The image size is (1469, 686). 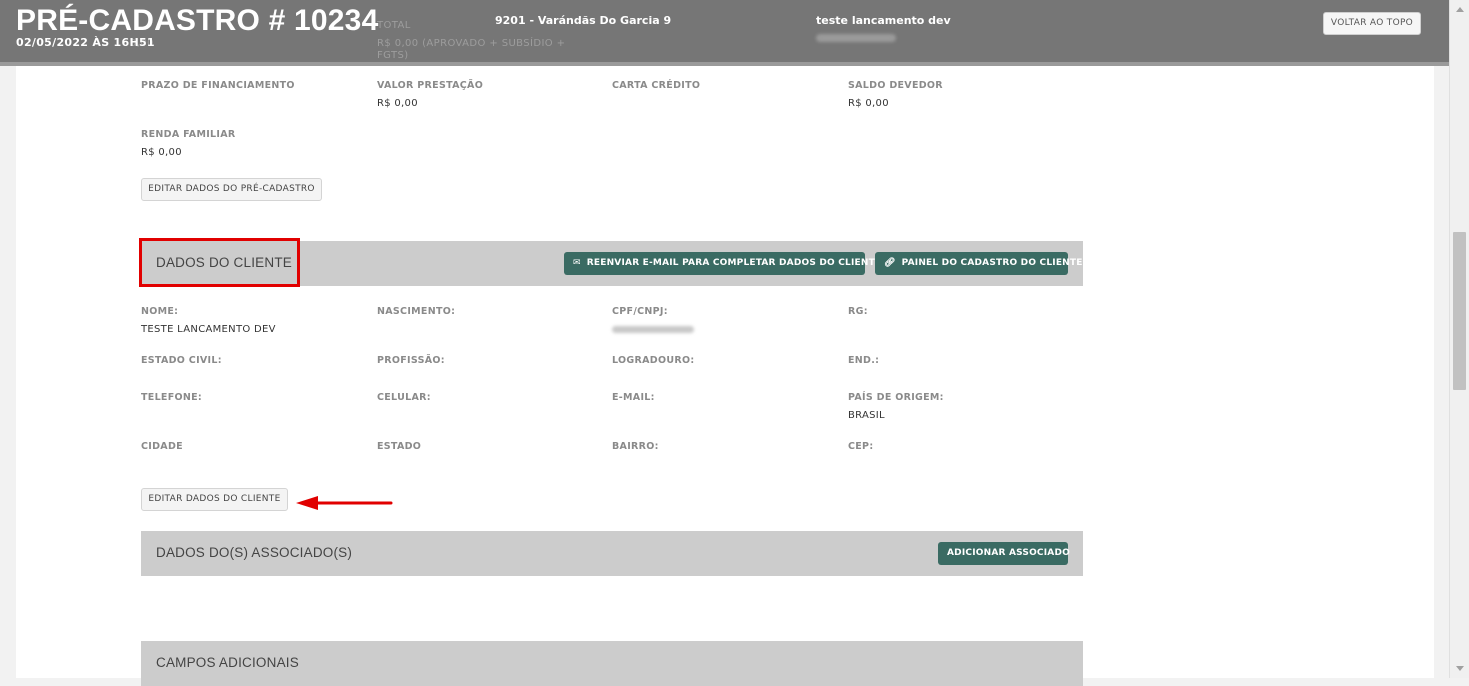 I want to click on additional-fields-title: CAMPOS ADICIONAIS, so click(x=227, y=662).